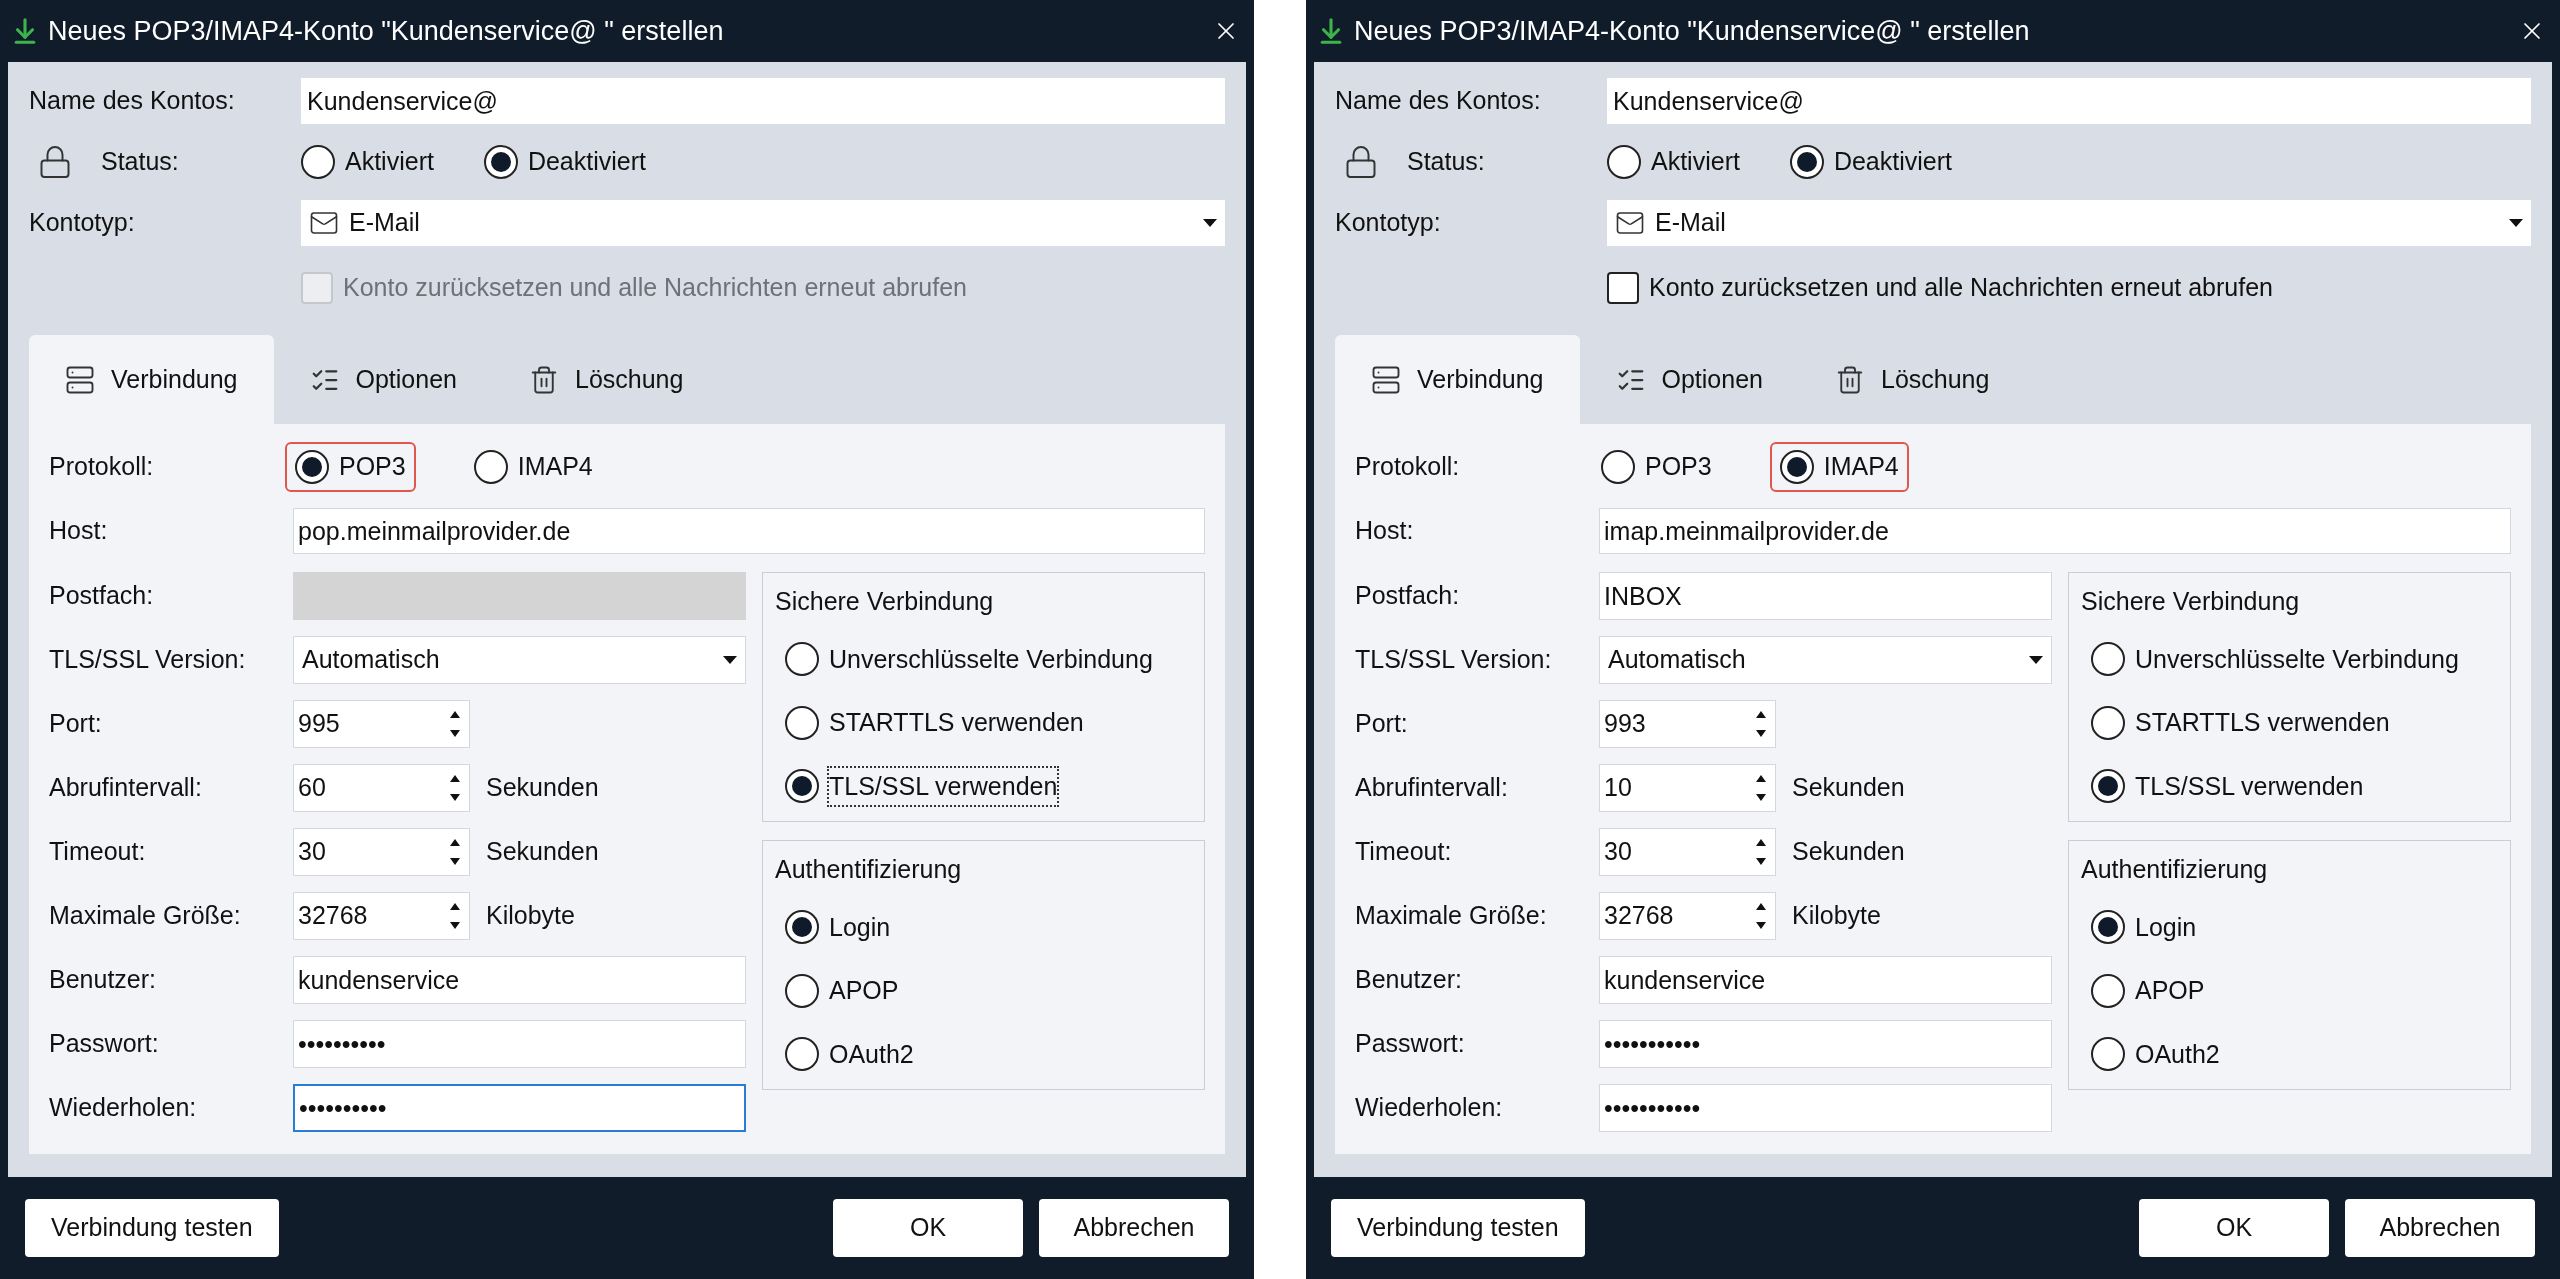  I want to click on field-label: Name des Kontos:, so click(132, 101).